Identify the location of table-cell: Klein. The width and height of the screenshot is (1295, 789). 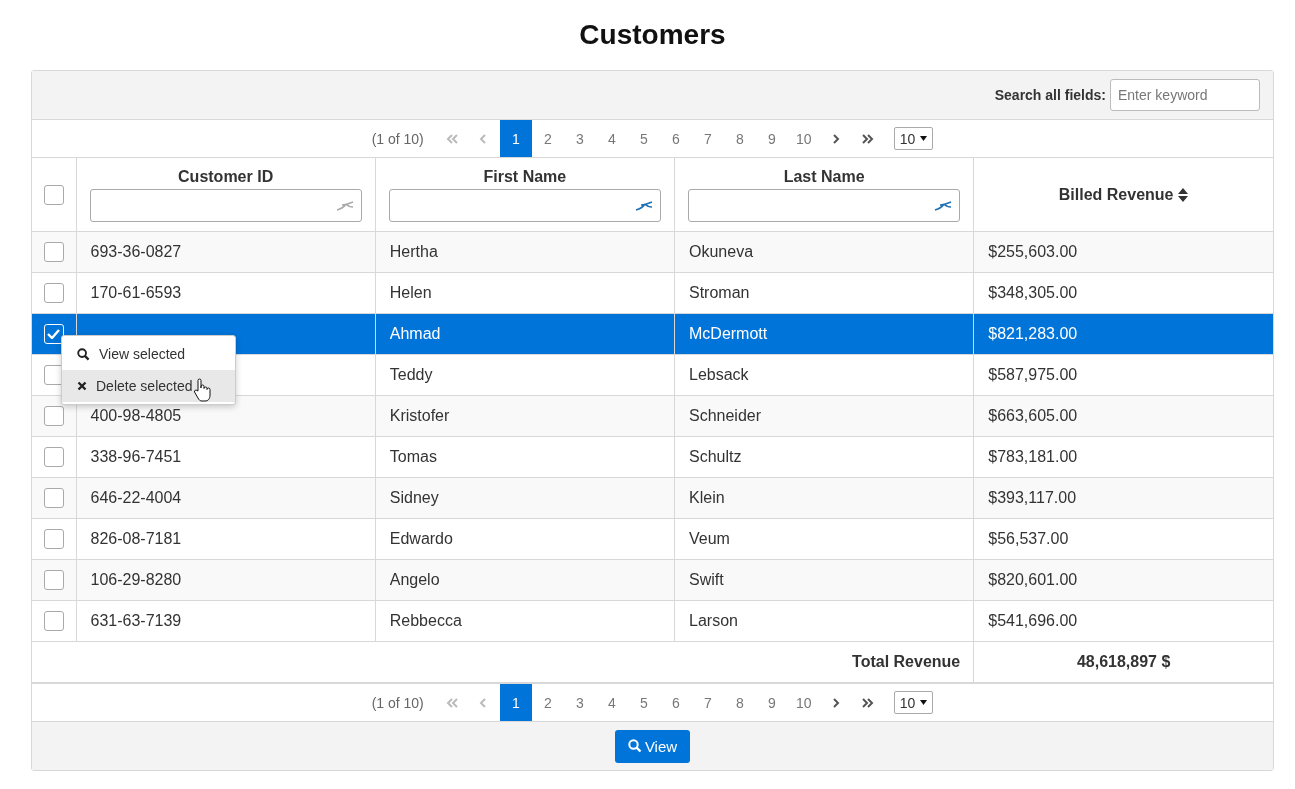
(707, 497).